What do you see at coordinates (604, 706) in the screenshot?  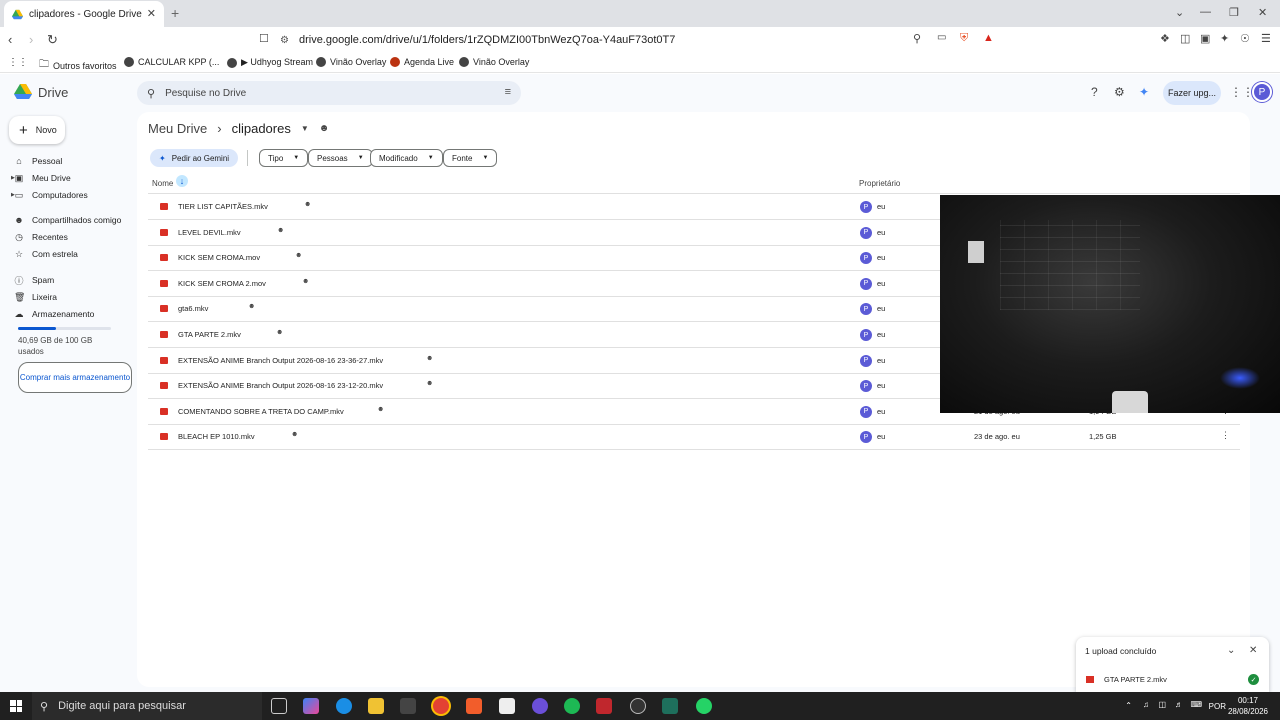 I see `voicemod-icon` at bounding box center [604, 706].